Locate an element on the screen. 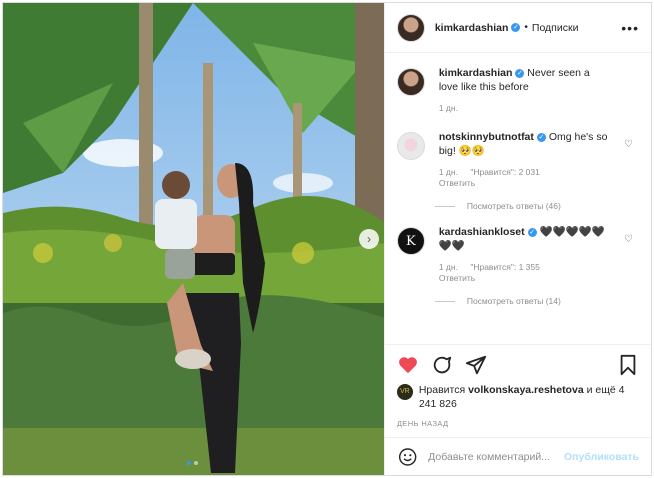 This screenshot has height=478, width=654. caption-meta: 1 дн. is located at coordinates (524, 108).